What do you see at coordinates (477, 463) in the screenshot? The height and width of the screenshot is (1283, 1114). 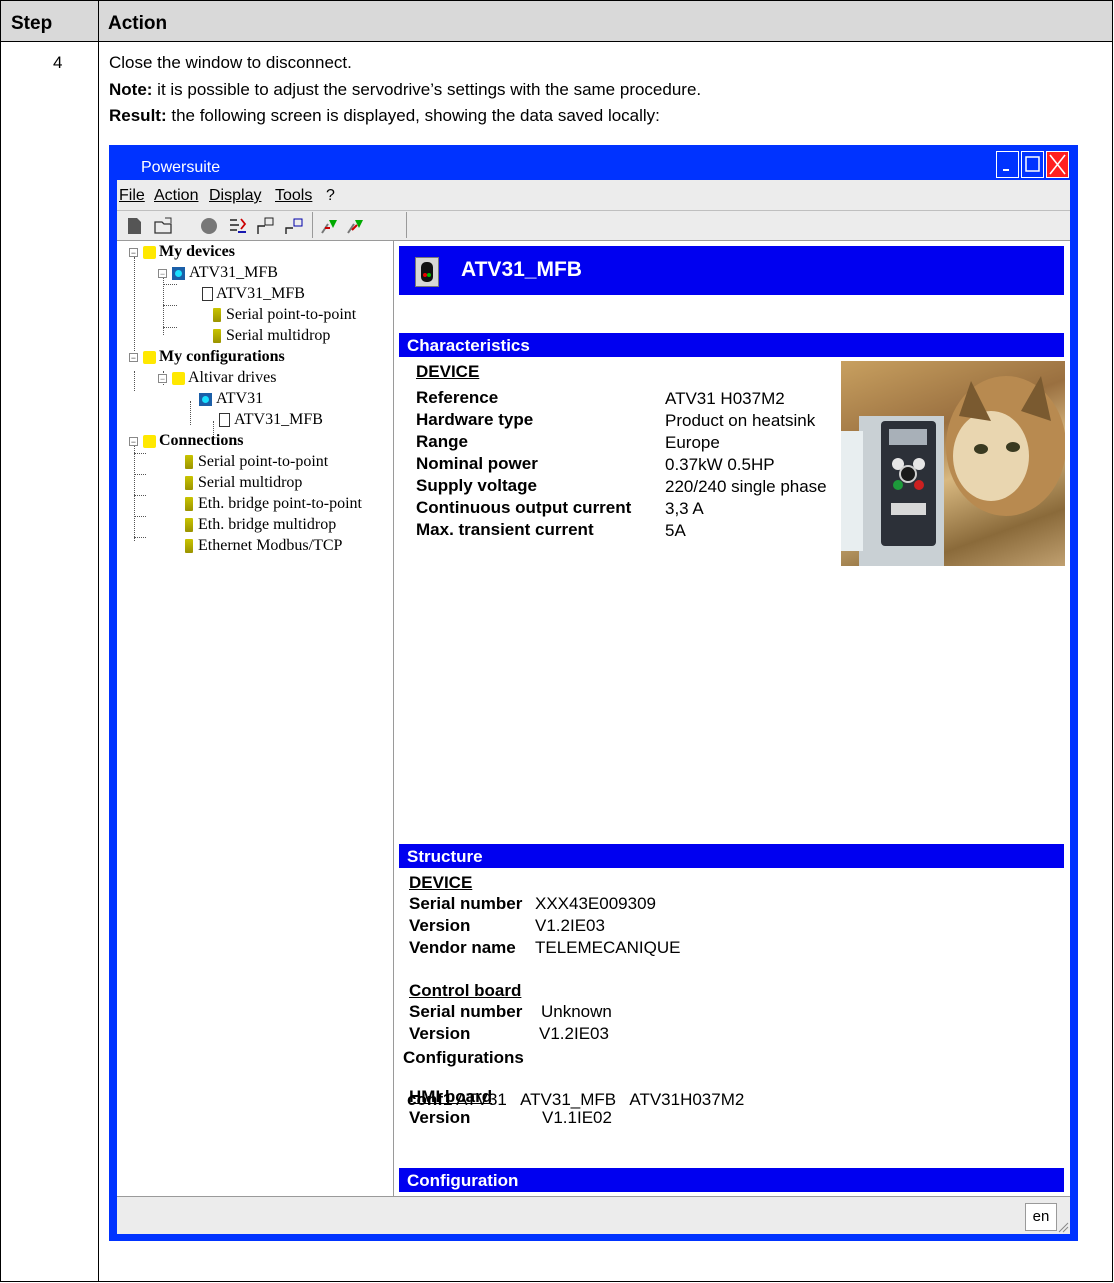 I see `characteristic-label: Nominal power` at bounding box center [477, 463].